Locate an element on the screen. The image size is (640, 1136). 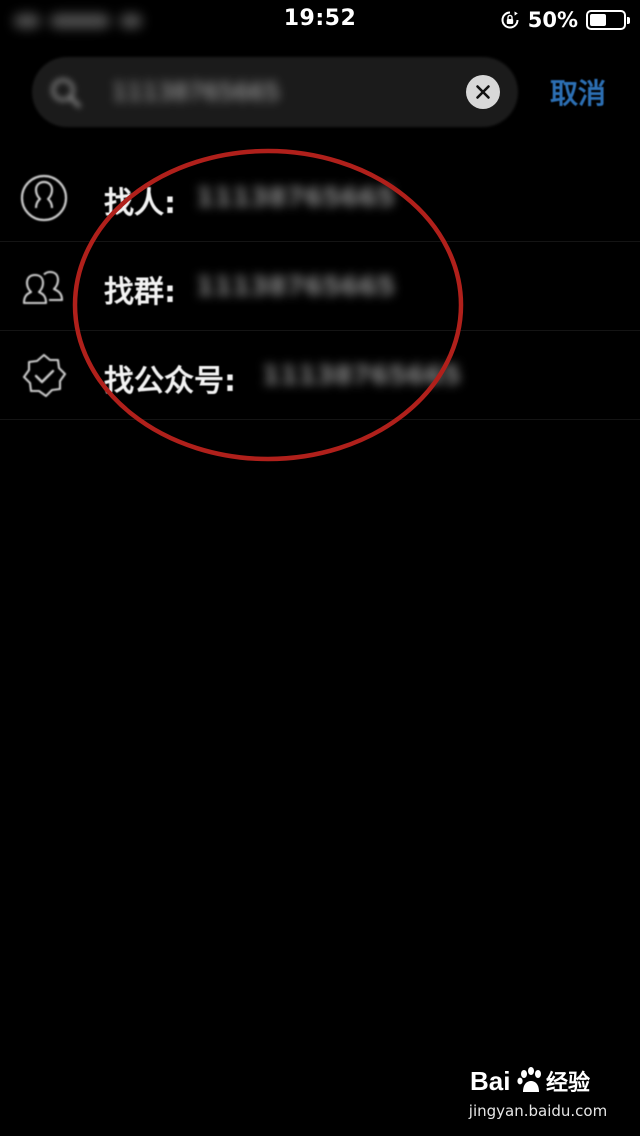
status-right: 50% is located at coordinates (565, 20).